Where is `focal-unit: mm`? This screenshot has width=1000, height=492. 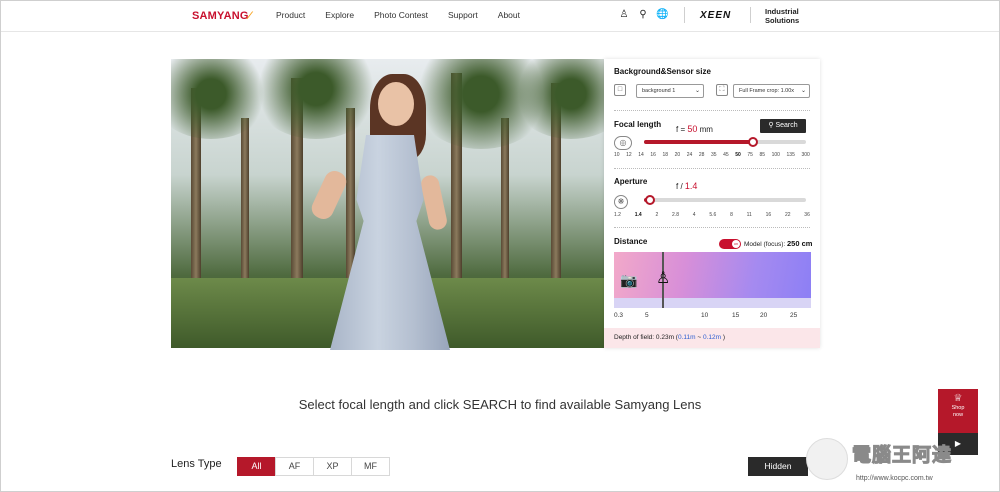 focal-unit: mm is located at coordinates (706, 129).